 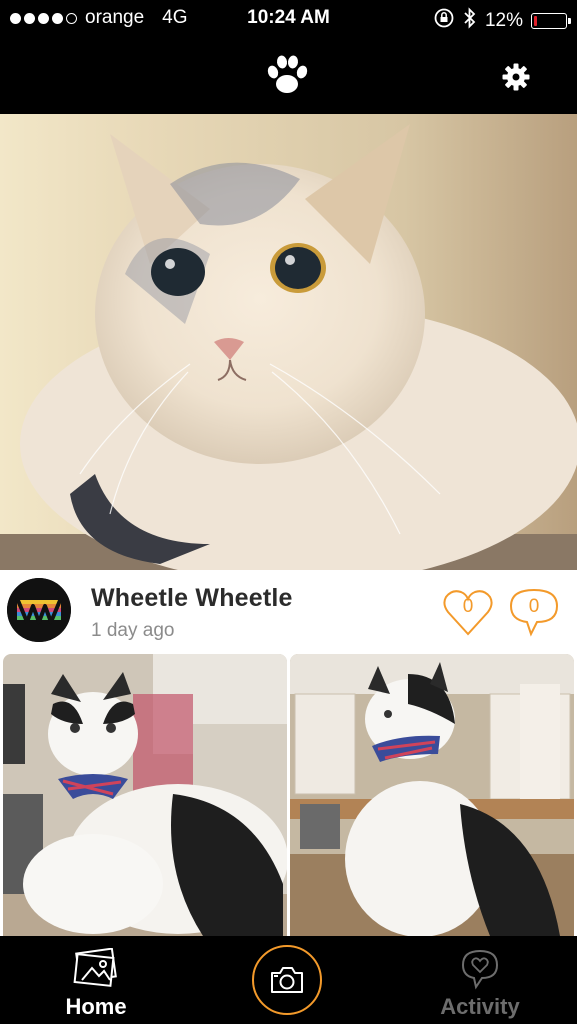 What do you see at coordinates (503, 20) in the screenshot?
I see `battery-percent: 12%` at bounding box center [503, 20].